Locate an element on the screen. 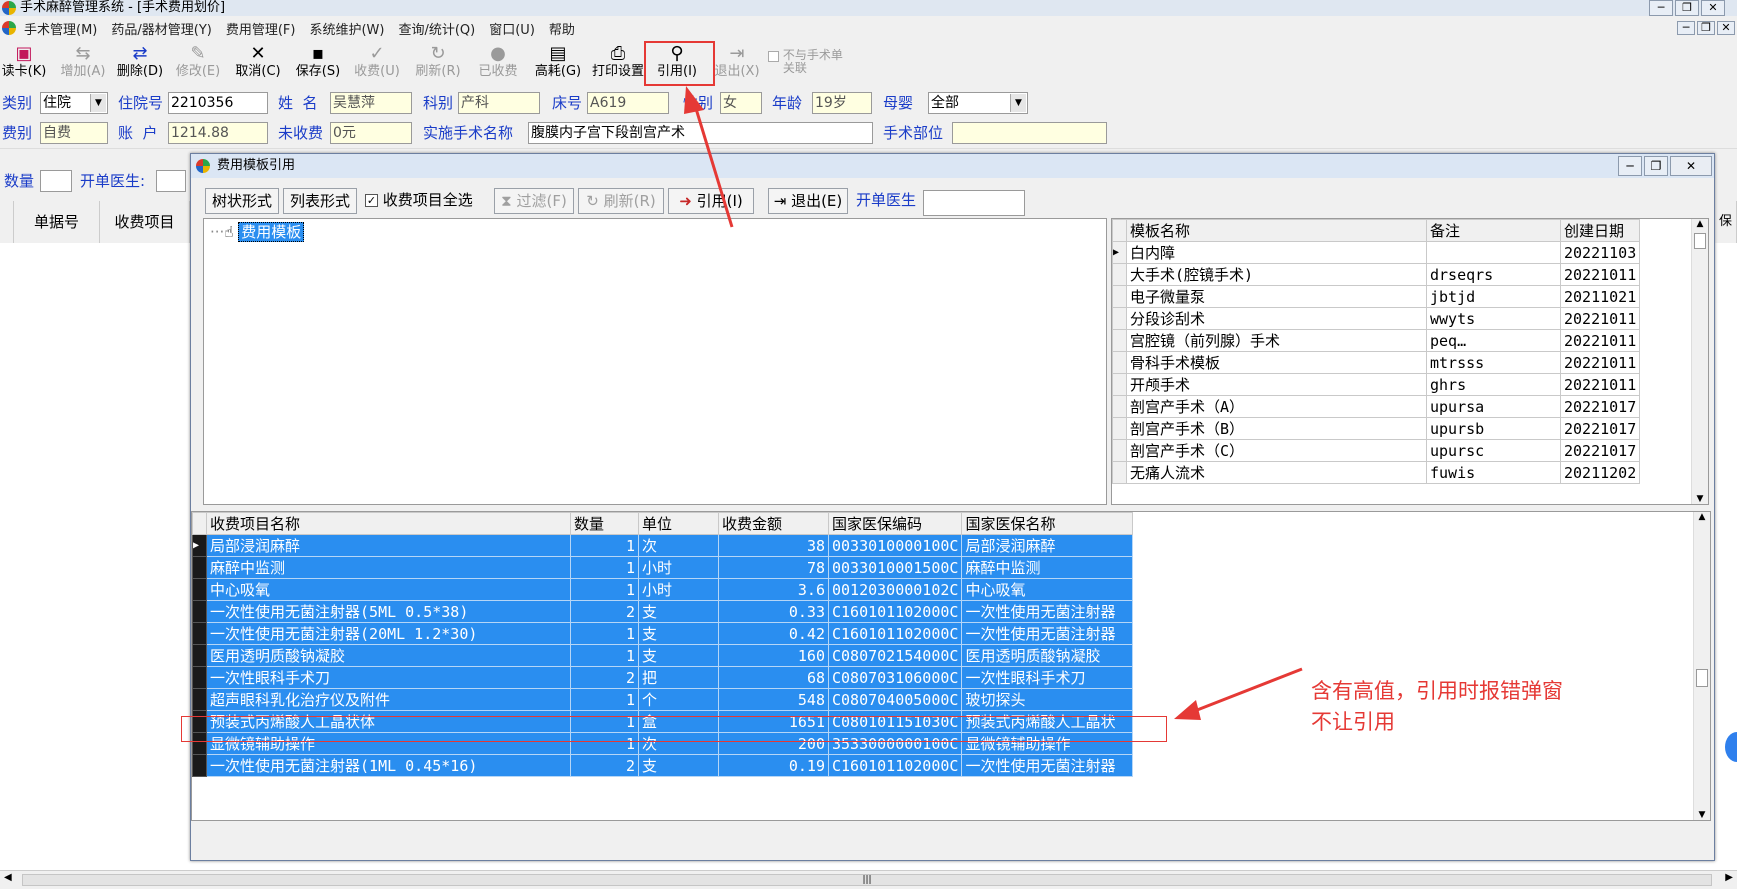  menu-drugs: 药品/器材管理(Y) is located at coordinates (161, 28).